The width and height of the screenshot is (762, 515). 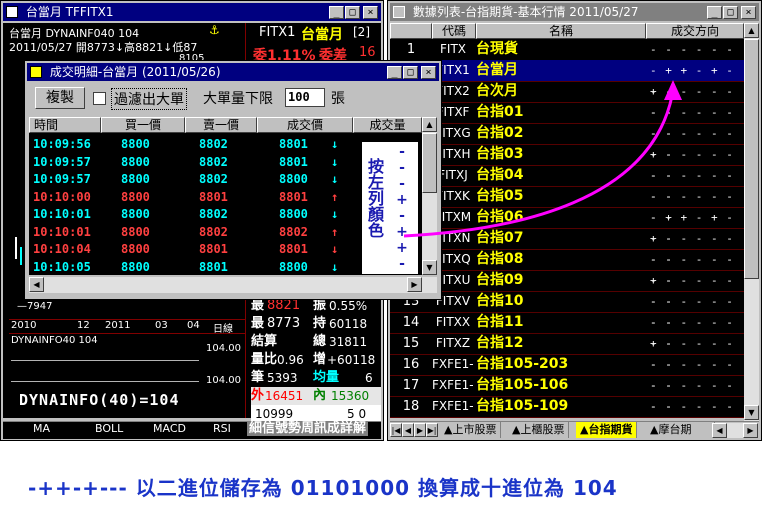 What do you see at coordinates (305, 125) in the screenshot?
I see `header-price: 成交價` at bounding box center [305, 125].